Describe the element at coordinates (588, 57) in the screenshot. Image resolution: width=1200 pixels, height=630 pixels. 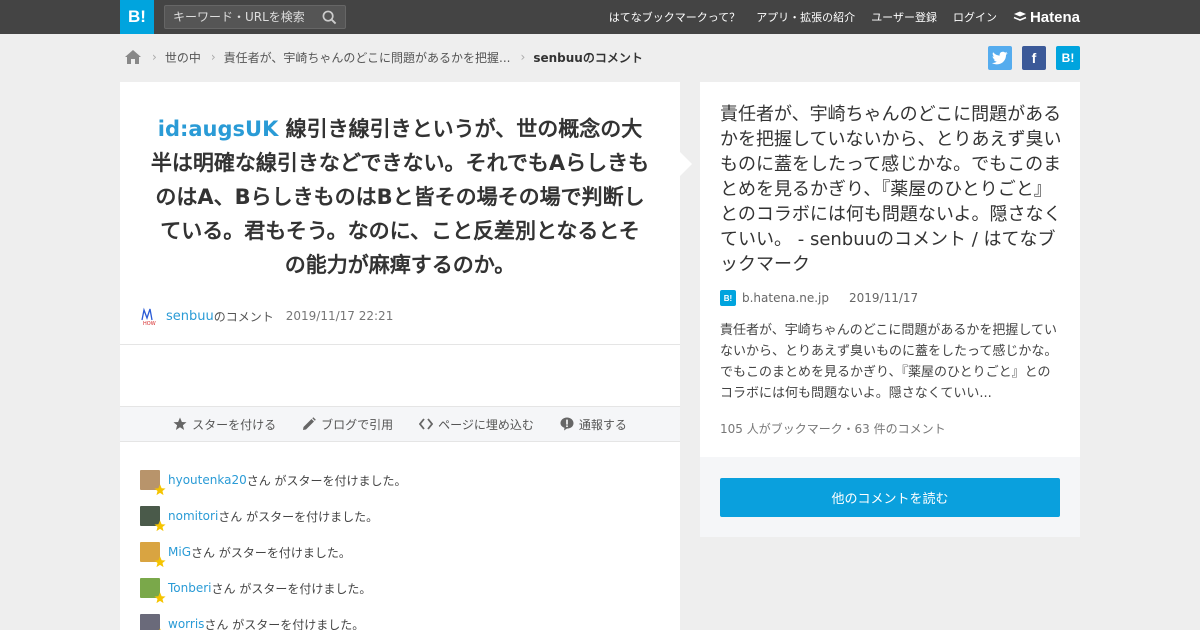
I see `breadcrumb-current: senbuuのコメント` at that location.